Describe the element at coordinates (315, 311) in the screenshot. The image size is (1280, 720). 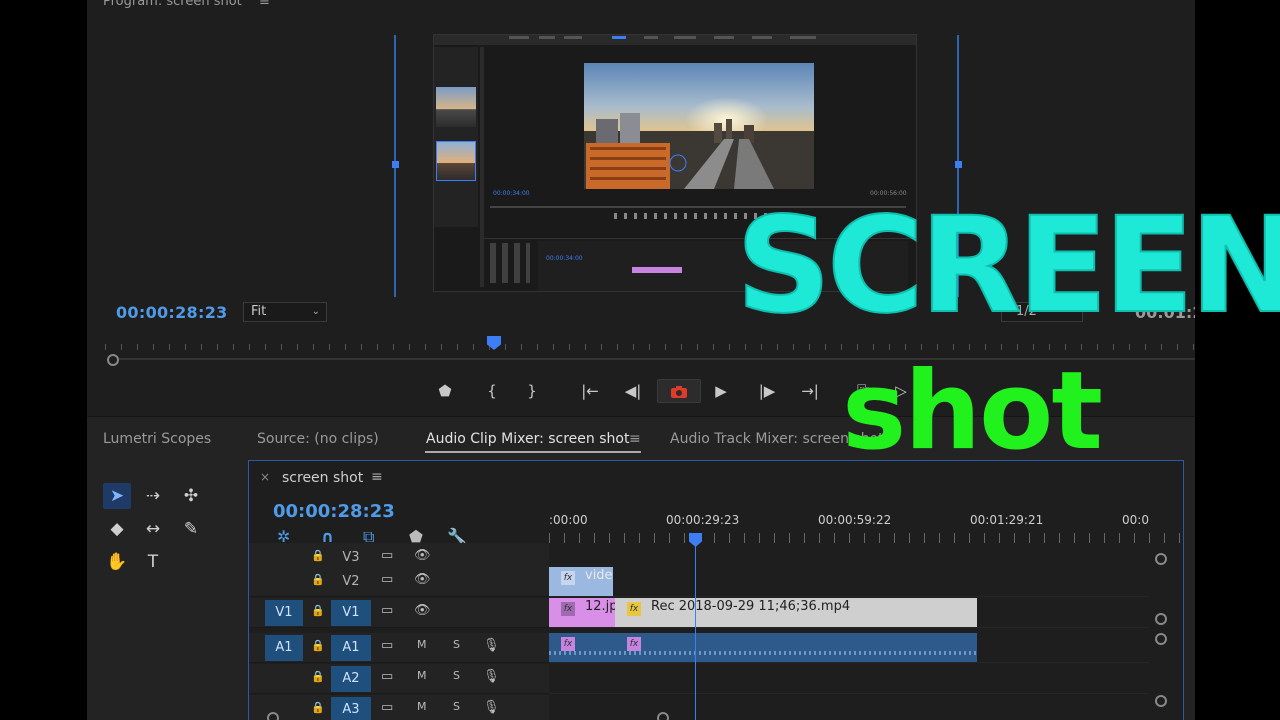
I see `chevron-down-icon: ⌄` at that location.